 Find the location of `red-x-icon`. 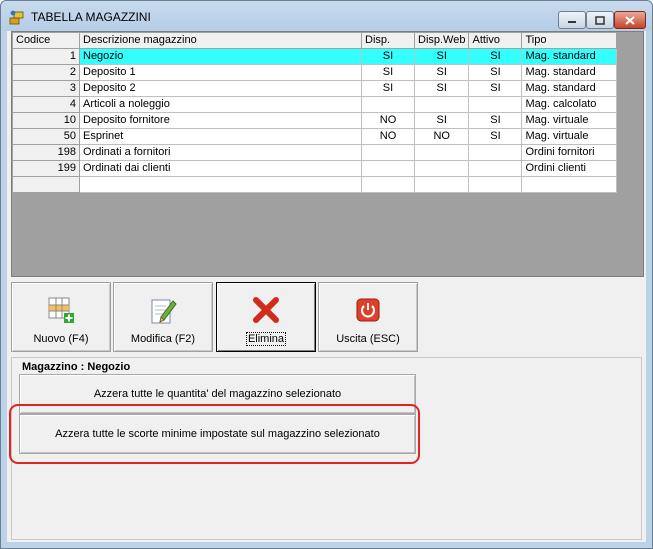

red-x-icon is located at coordinates (266, 310).